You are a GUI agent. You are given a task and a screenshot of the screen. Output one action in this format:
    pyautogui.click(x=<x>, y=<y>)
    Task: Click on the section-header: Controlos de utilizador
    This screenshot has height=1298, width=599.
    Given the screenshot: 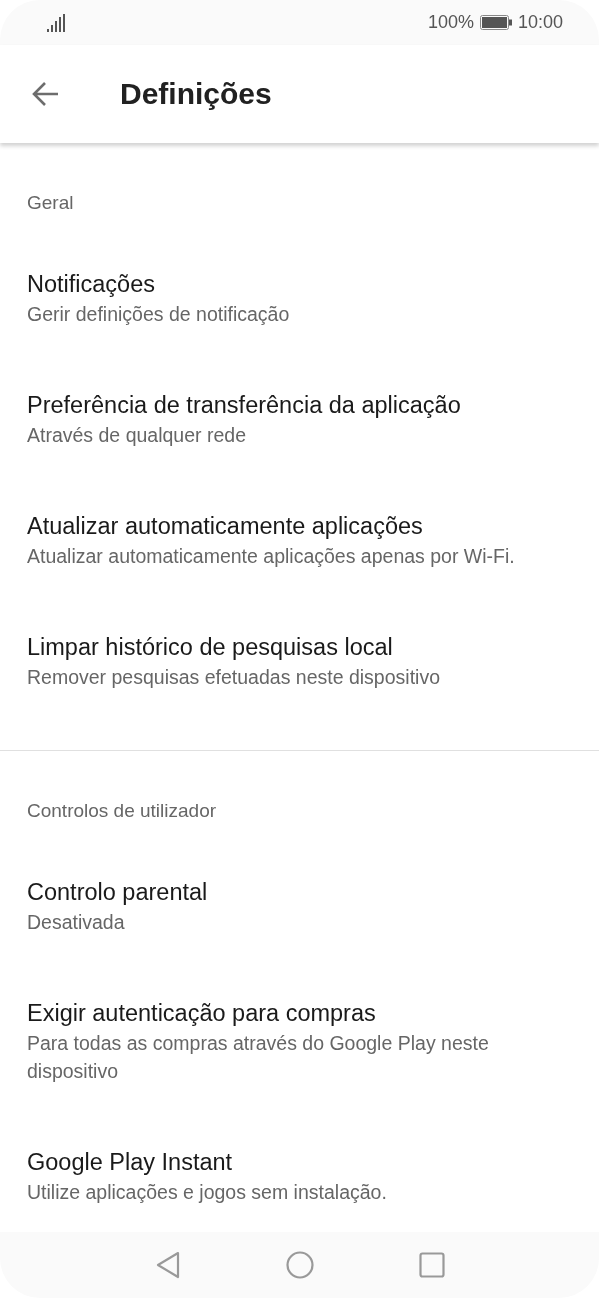 What is the action you would take?
    pyautogui.click(x=122, y=811)
    